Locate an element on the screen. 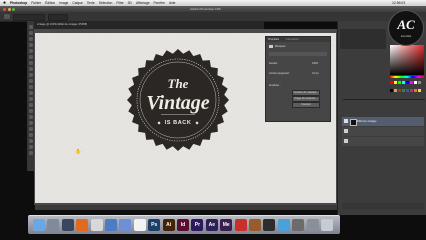 This screenshot has width=426, height=240. vintage-badge: The Vintage IS BACK ◆ ◆ is located at coordinates (178, 100).